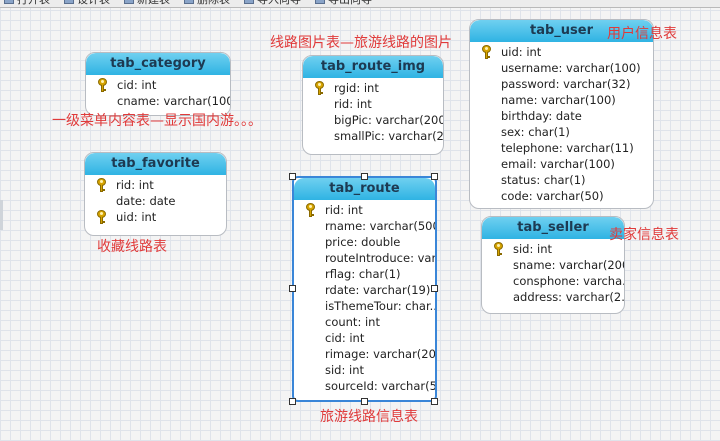  I want to click on toolbar: 打开表 设计表 新建表 删除表 导入向导 导出向导, so click(360, 4).